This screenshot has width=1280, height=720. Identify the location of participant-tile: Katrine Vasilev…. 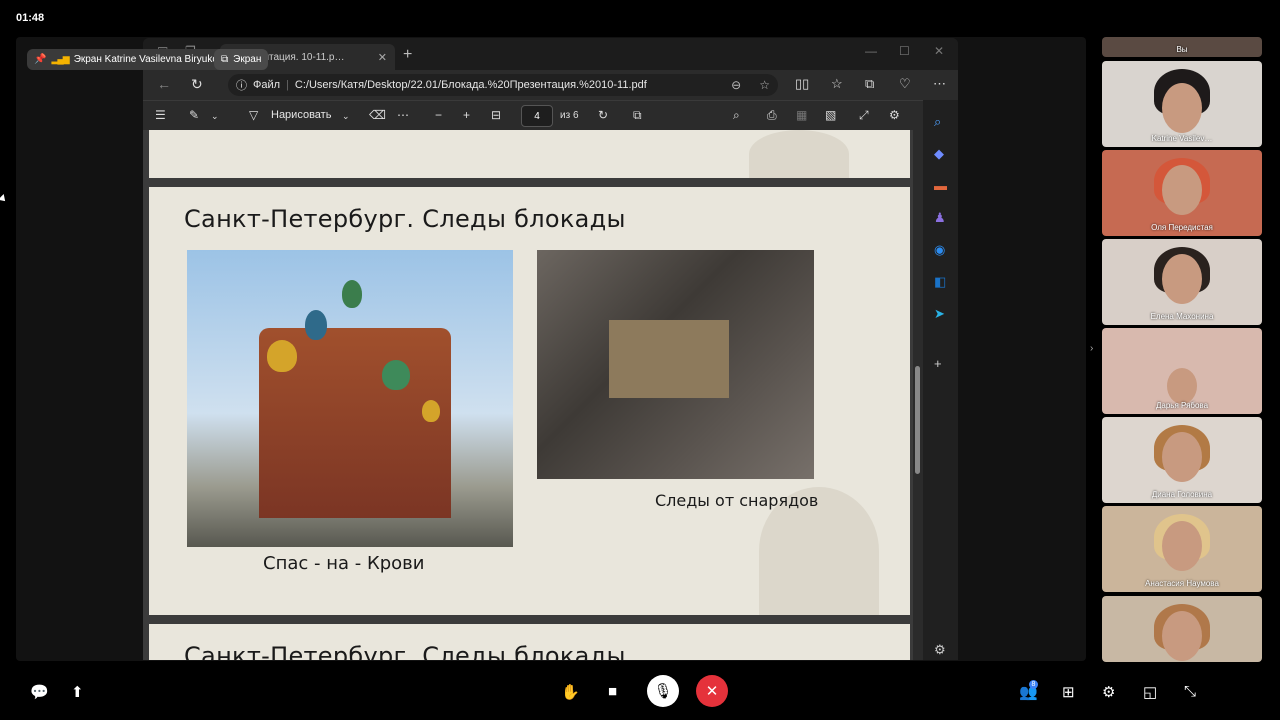
(1182, 104).